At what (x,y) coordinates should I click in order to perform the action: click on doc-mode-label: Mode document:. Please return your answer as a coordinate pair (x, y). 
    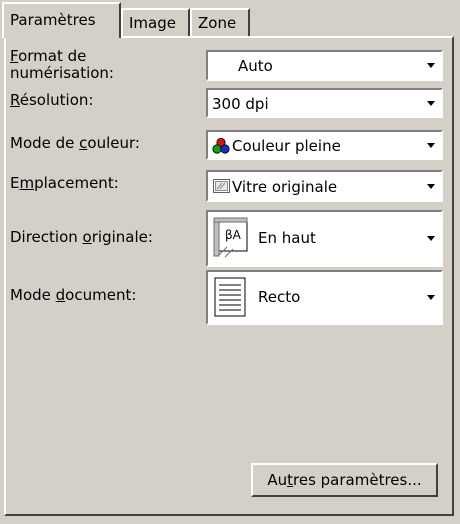
    Looking at the image, I should click on (73, 295).